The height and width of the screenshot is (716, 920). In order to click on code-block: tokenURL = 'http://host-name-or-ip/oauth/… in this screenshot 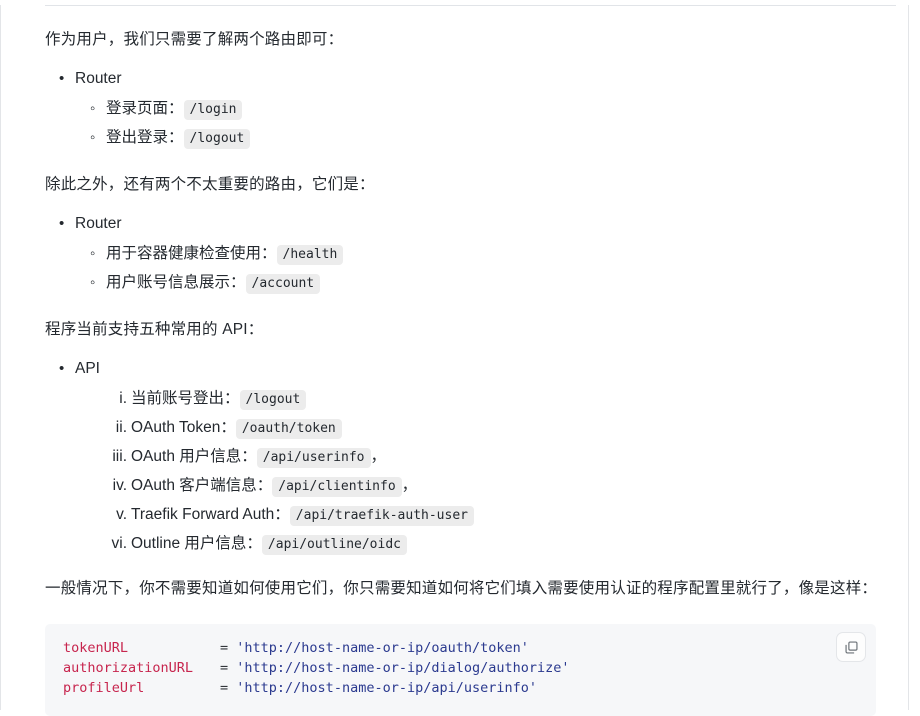, I will do `click(460, 670)`.